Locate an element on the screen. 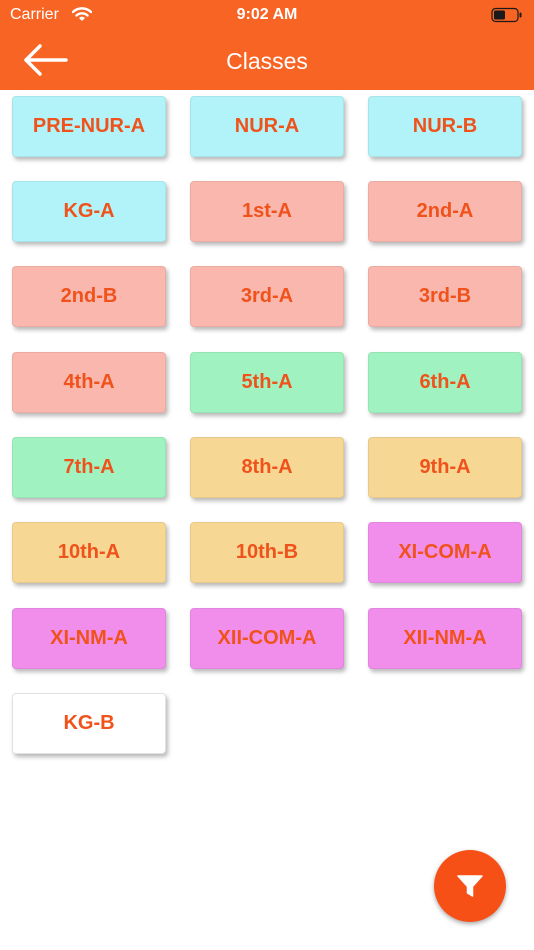  class-card-1st-a: 1st-A is located at coordinates (267, 211).